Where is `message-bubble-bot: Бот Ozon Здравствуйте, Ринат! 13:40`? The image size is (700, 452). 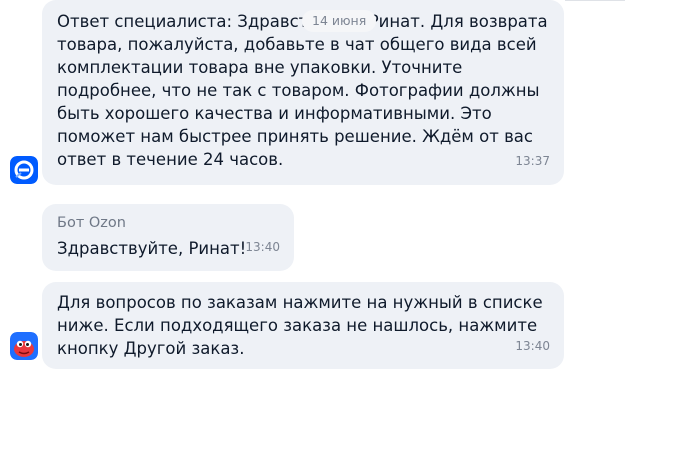
message-bubble-bot: Бот Ozon Здравствуйте, Ринат! 13:40 is located at coordinates (168, 237).